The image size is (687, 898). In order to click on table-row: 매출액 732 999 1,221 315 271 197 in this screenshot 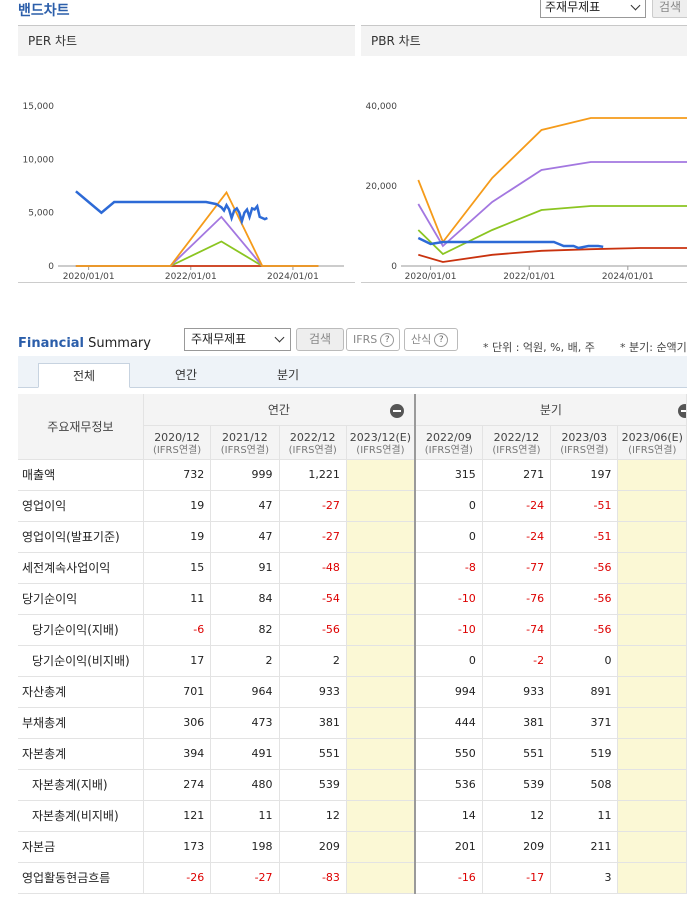, I will do `click(352, 475)`.